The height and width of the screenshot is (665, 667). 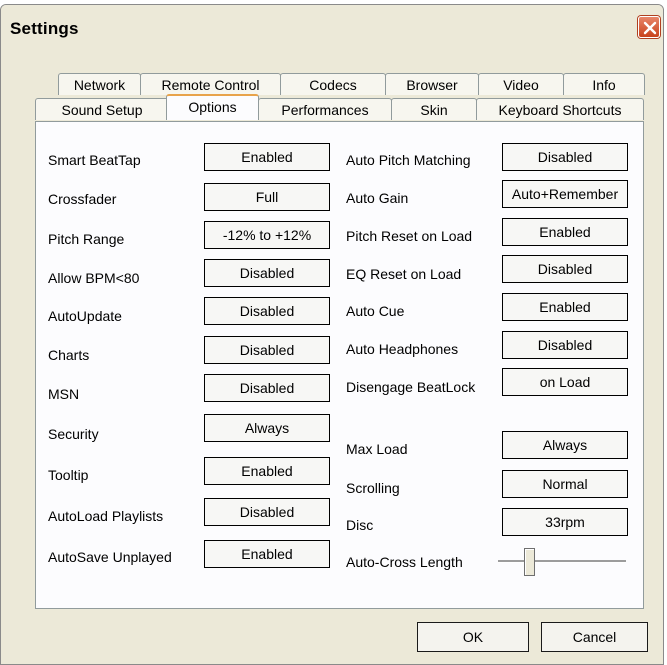 What do you see at coordinates (332, 28) in the screenshot?
I see `title-bar: Settings` at bounding box center [332, 28].